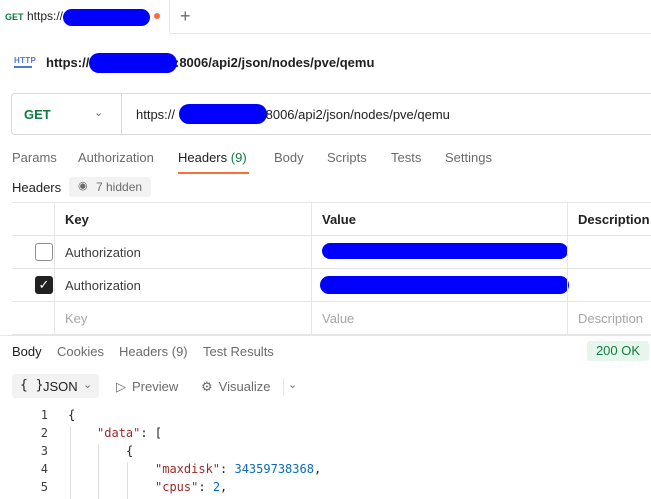  What do you see at coordinates (25, 62) in the screenshot?
I see `http-icon: HTTP` at bounding box center [25, 62].